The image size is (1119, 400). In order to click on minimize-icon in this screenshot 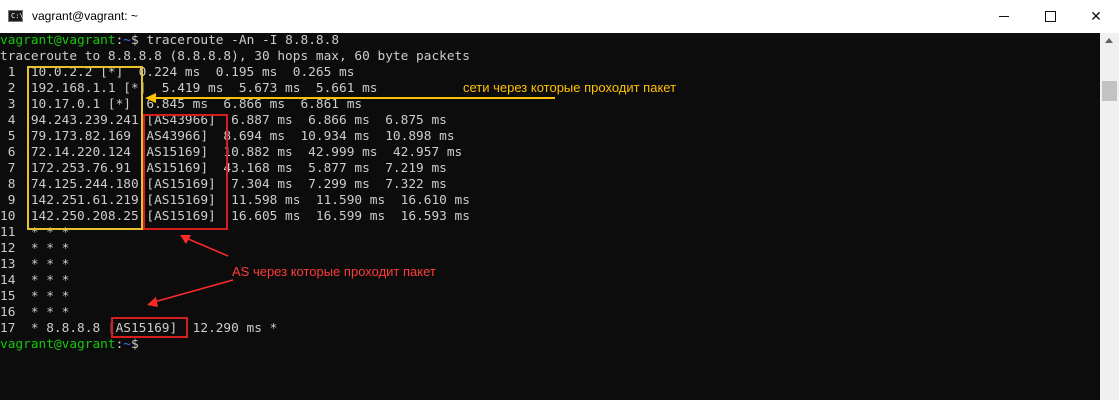, I will do `click(1004, 16)`.